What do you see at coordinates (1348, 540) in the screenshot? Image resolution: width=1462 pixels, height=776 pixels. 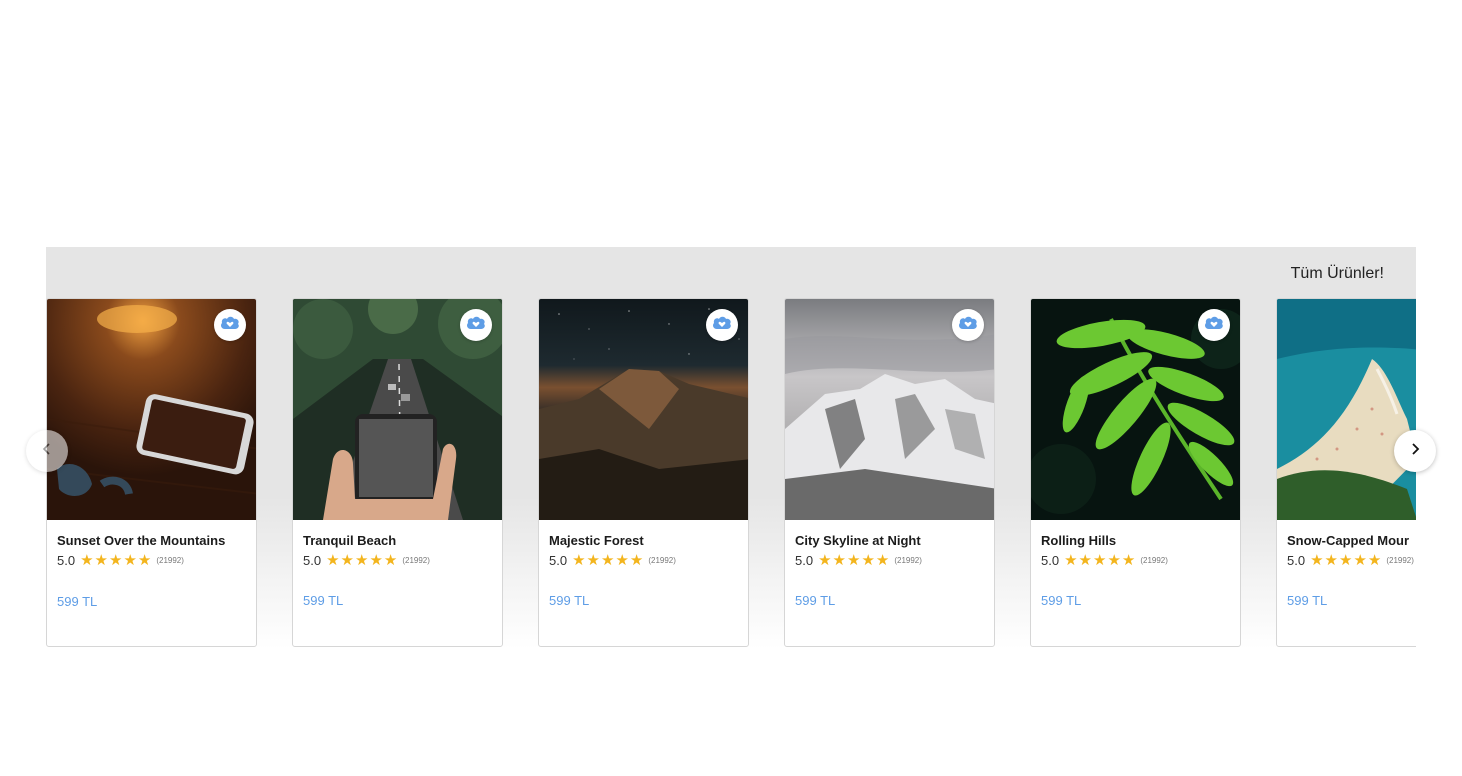 I see `product-title: Snow-Capped Mour` at bounding box center [1348, 540].